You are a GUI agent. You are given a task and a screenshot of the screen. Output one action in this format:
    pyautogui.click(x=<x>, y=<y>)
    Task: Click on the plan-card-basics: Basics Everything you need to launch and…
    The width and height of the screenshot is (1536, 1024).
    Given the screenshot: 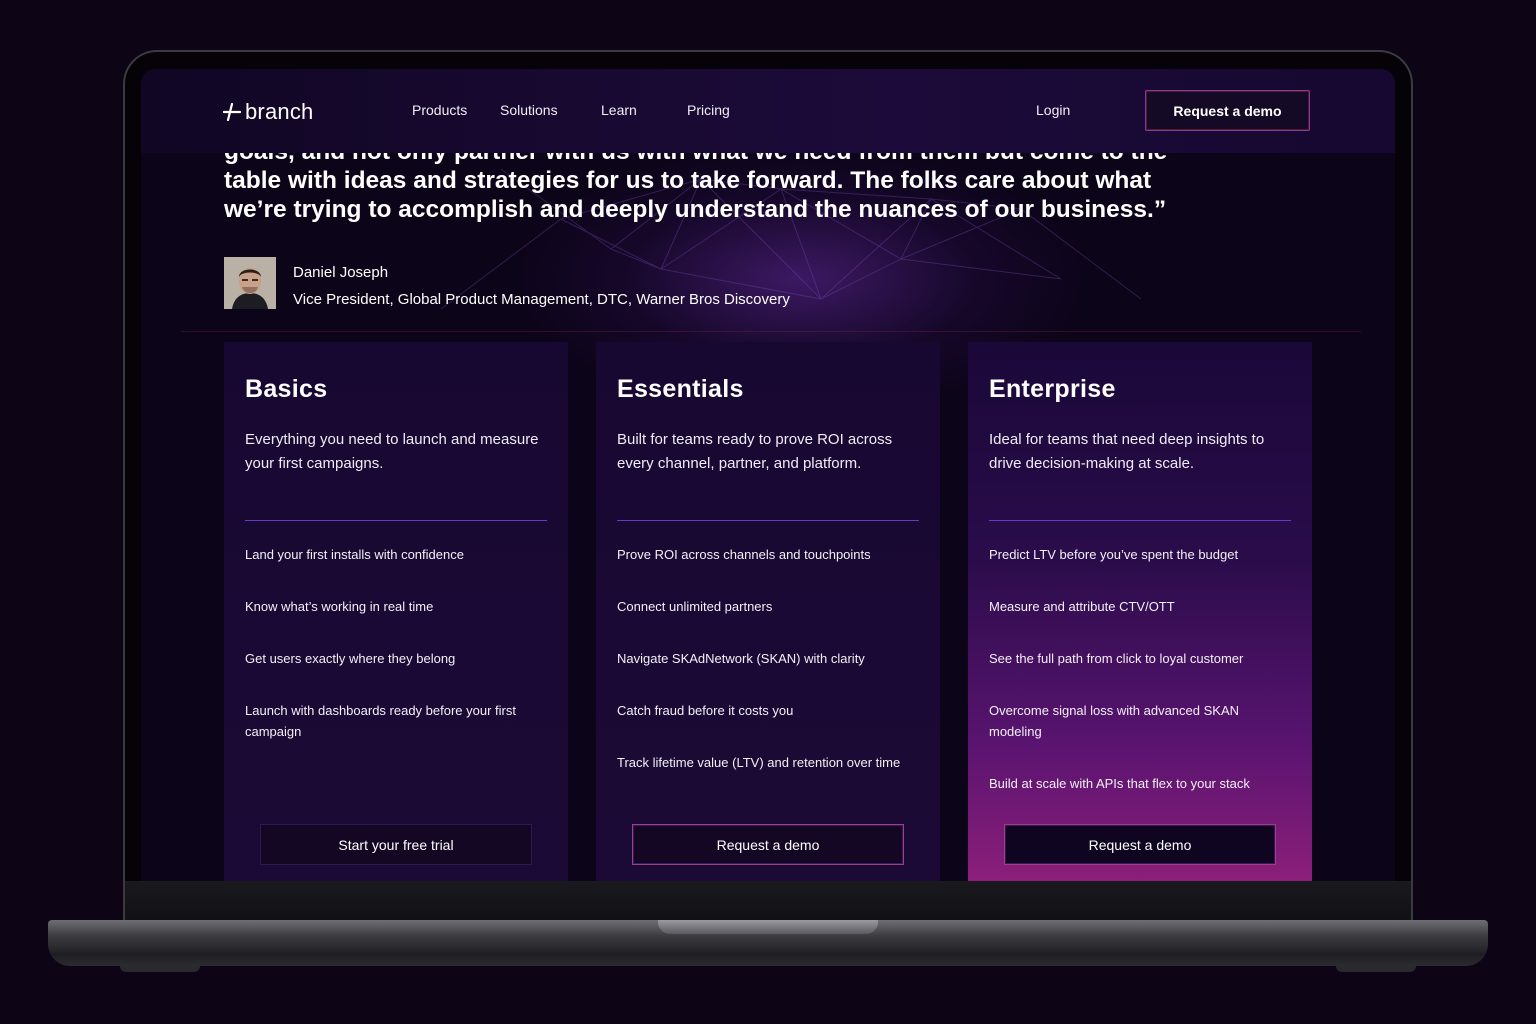 What is the action you would take?
    pyautogui.click(x=396, y=611)
    